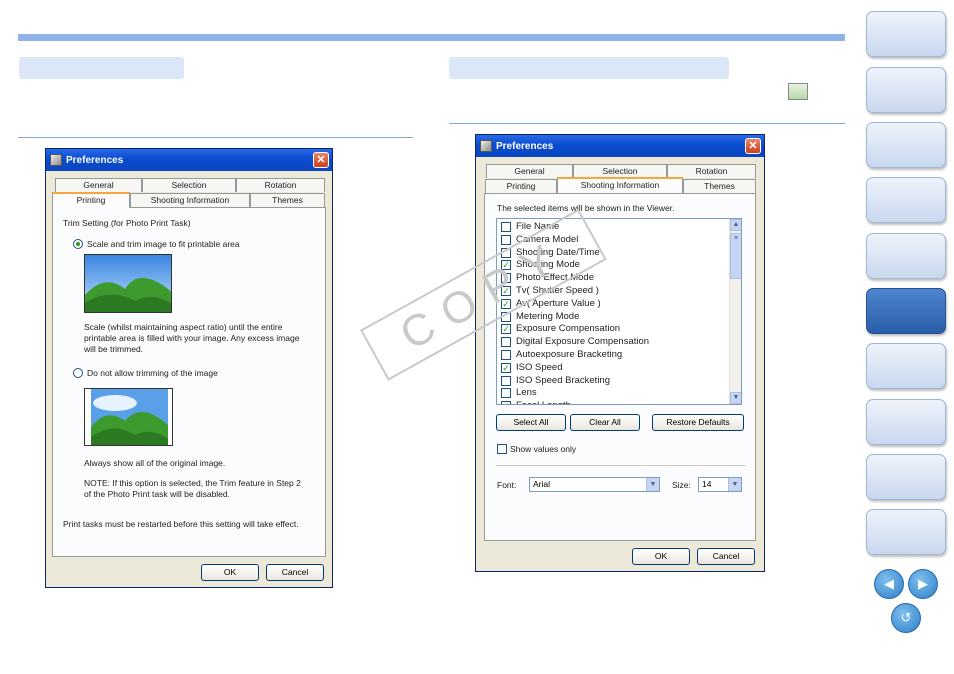  What do you see at coordinates (431, 37) in the screenshot?
I see `header-bar` at bounding box center [431, 37].